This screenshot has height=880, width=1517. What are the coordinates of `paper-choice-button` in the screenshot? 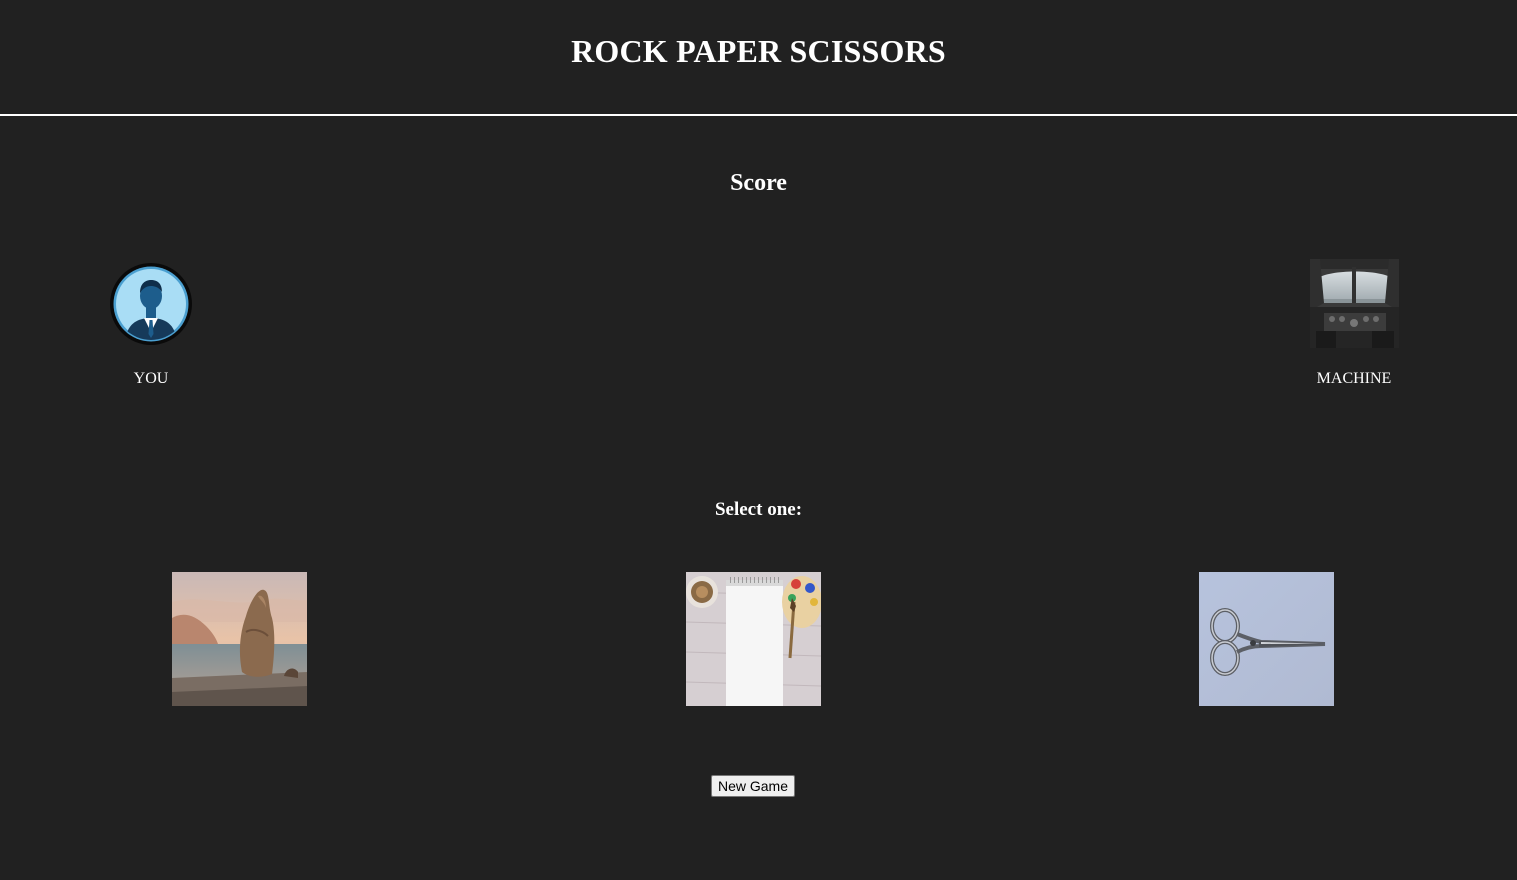 It's located at (753, 639).